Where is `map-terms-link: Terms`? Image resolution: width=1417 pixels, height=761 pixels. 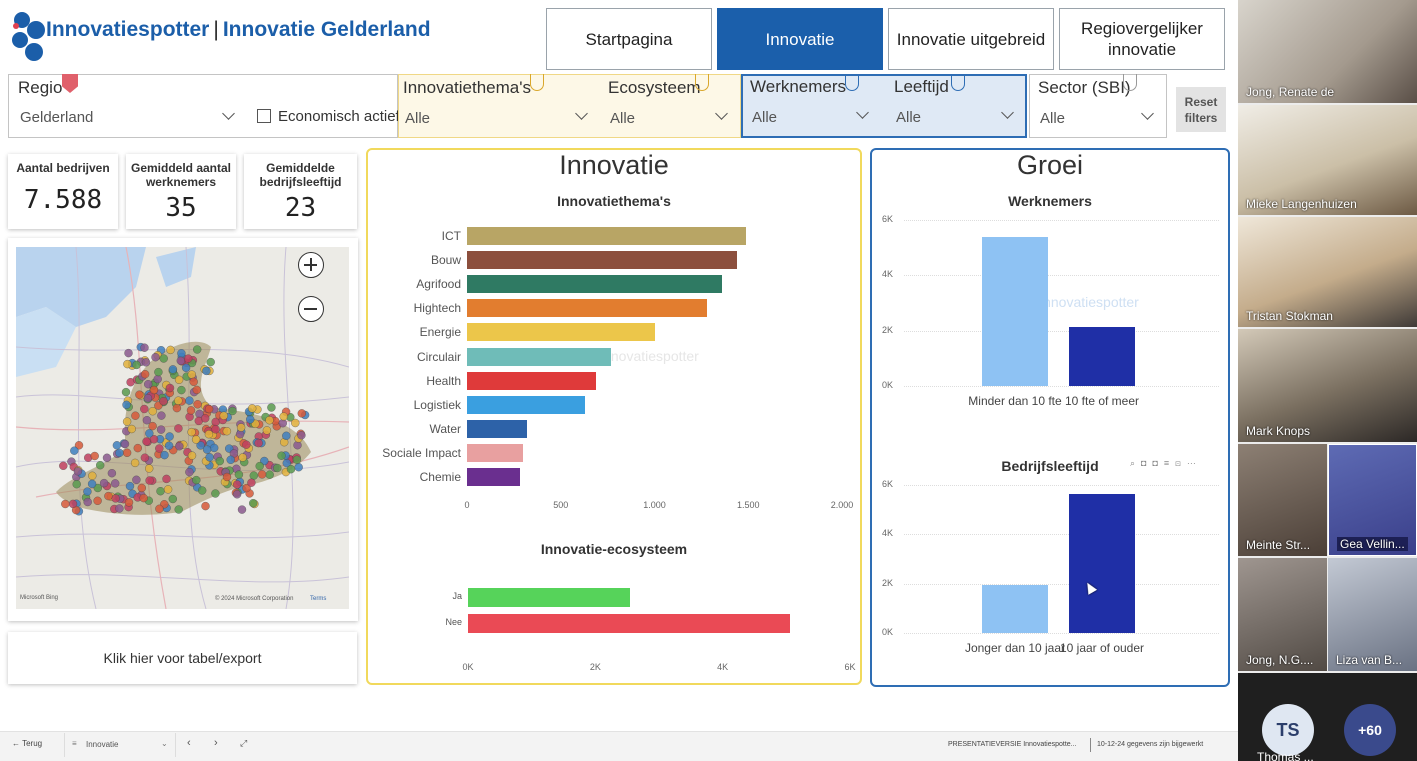
map-terms-link: Terms is located at coordinates (318, 599).